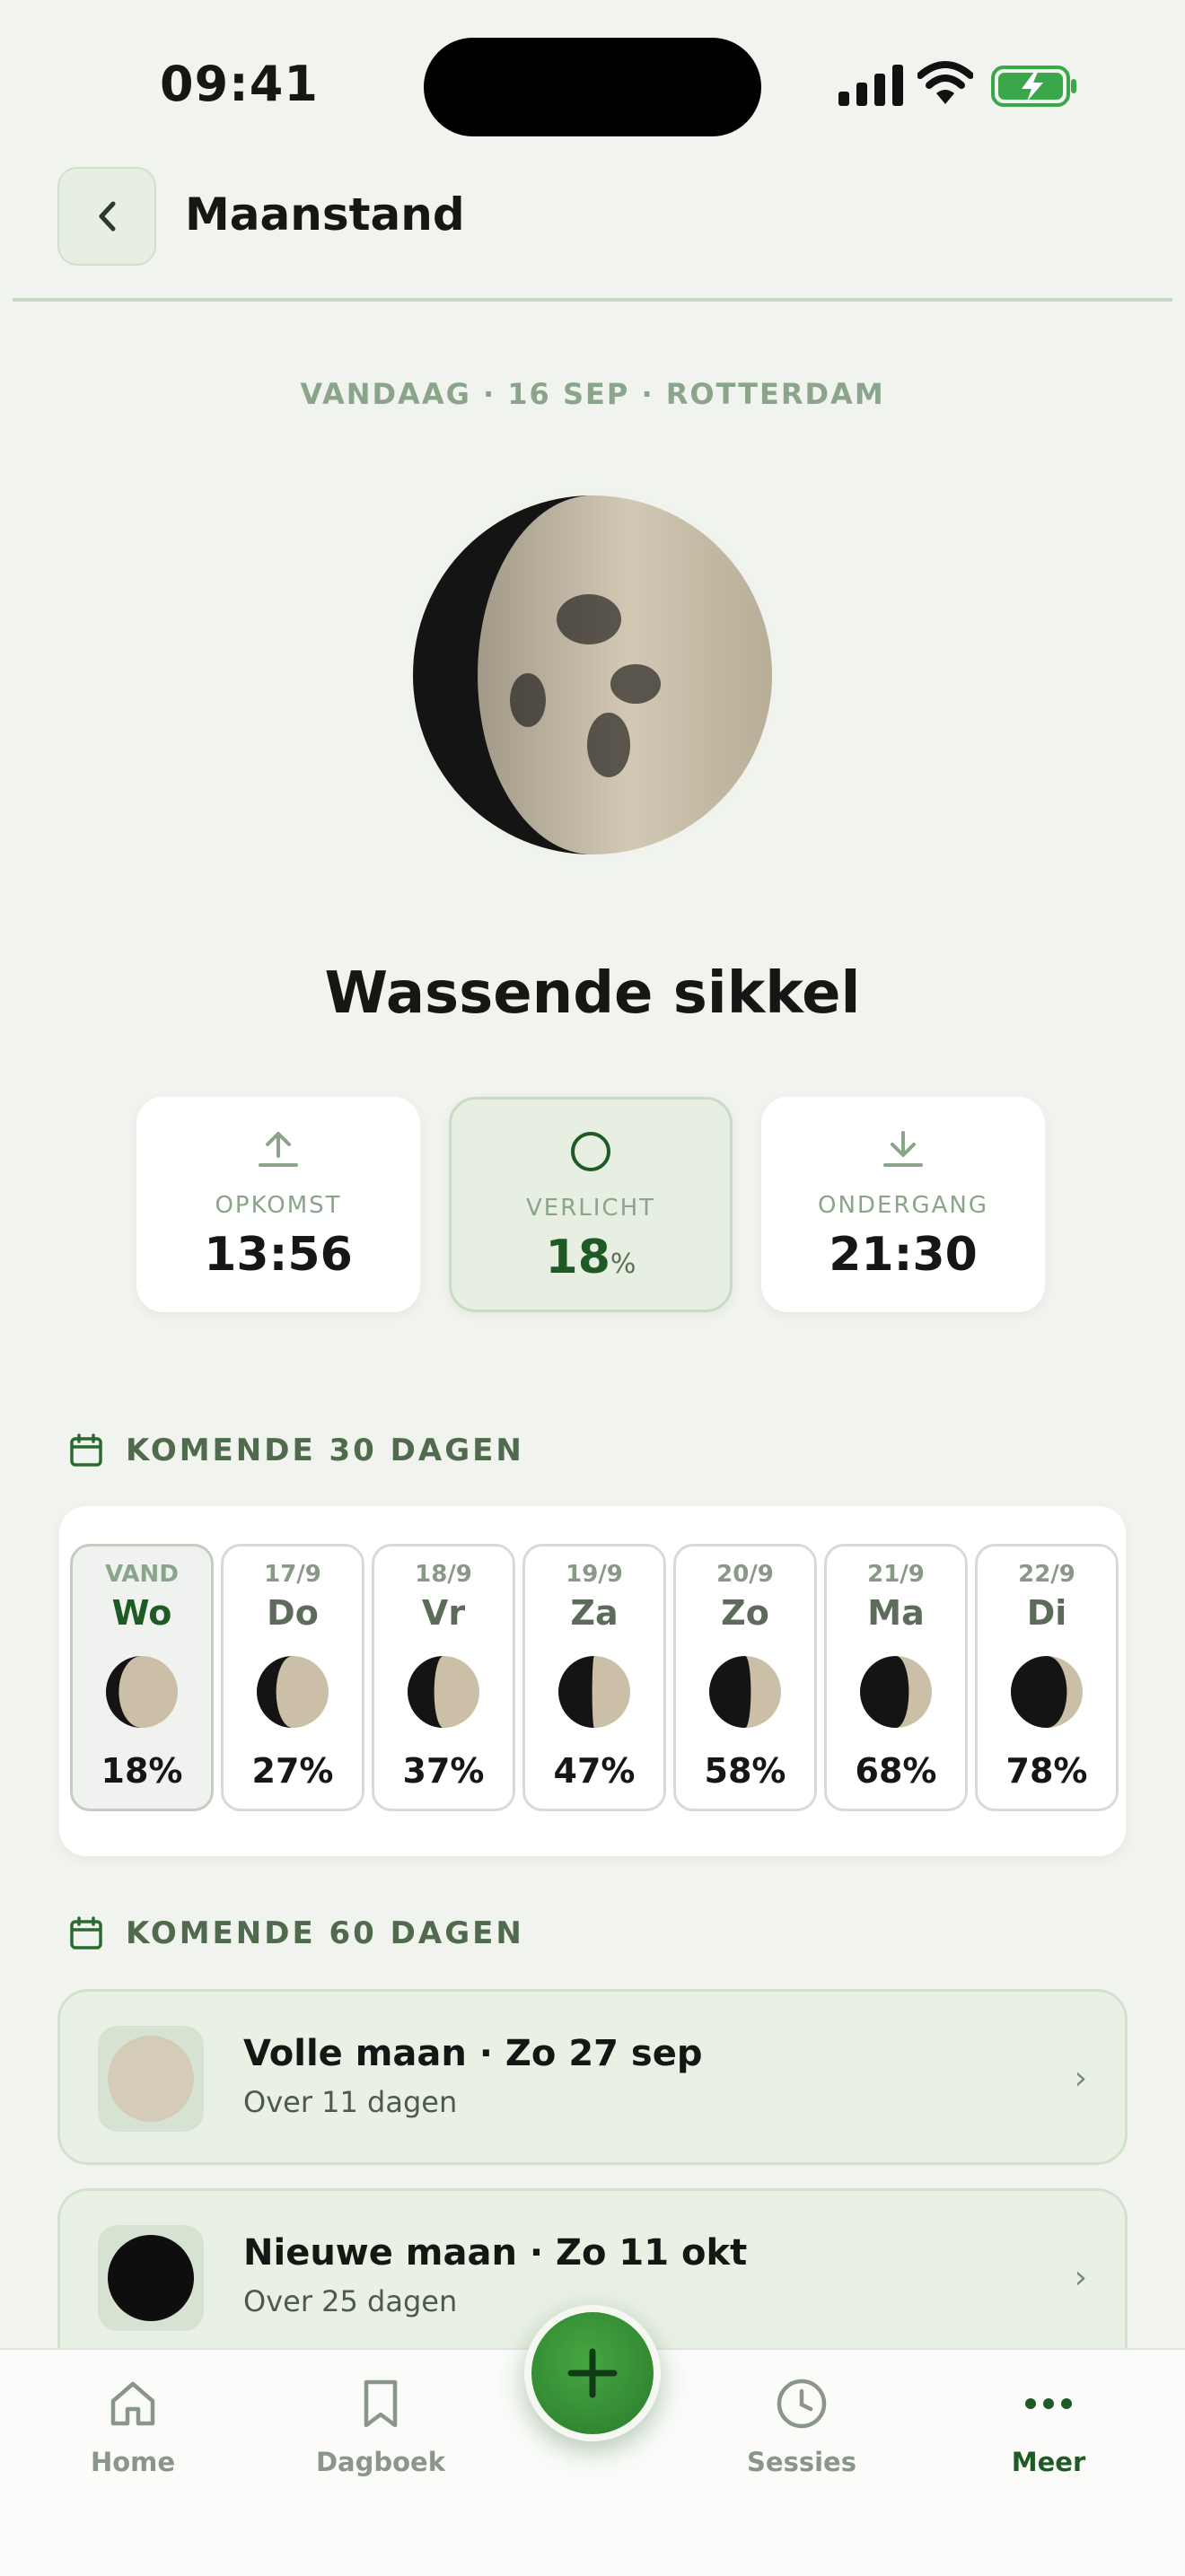 This screenshot has width=1185, height=2576. I want to click on back-button, so click(106, 216).